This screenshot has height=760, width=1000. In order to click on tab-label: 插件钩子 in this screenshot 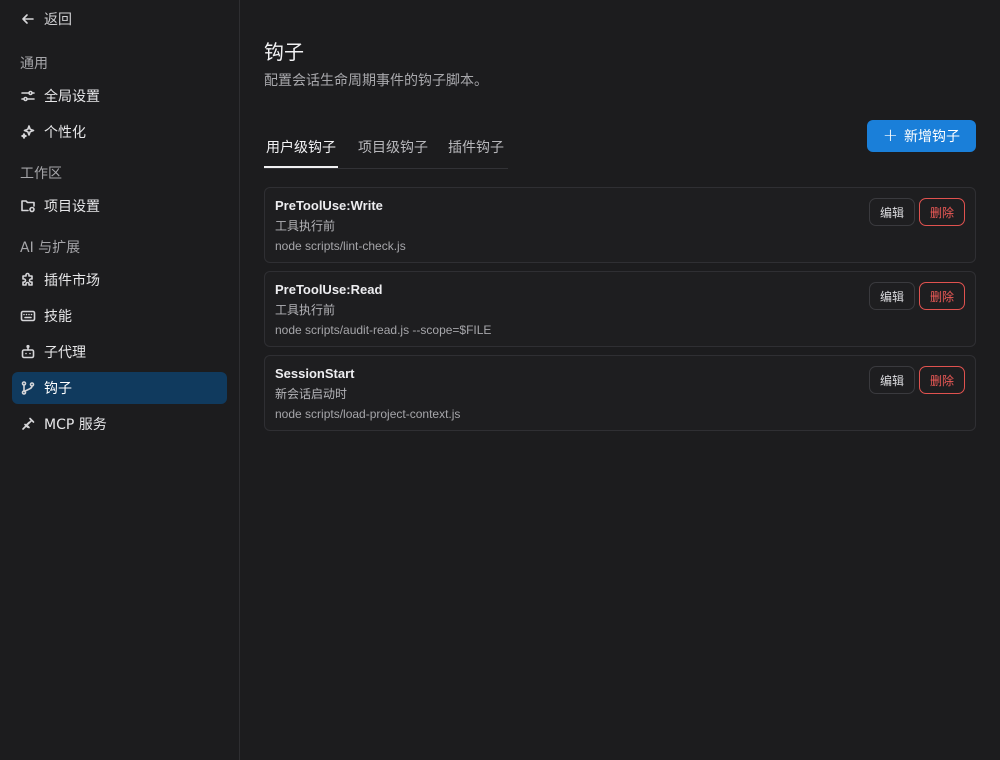, I will do `click(476, 148)`.